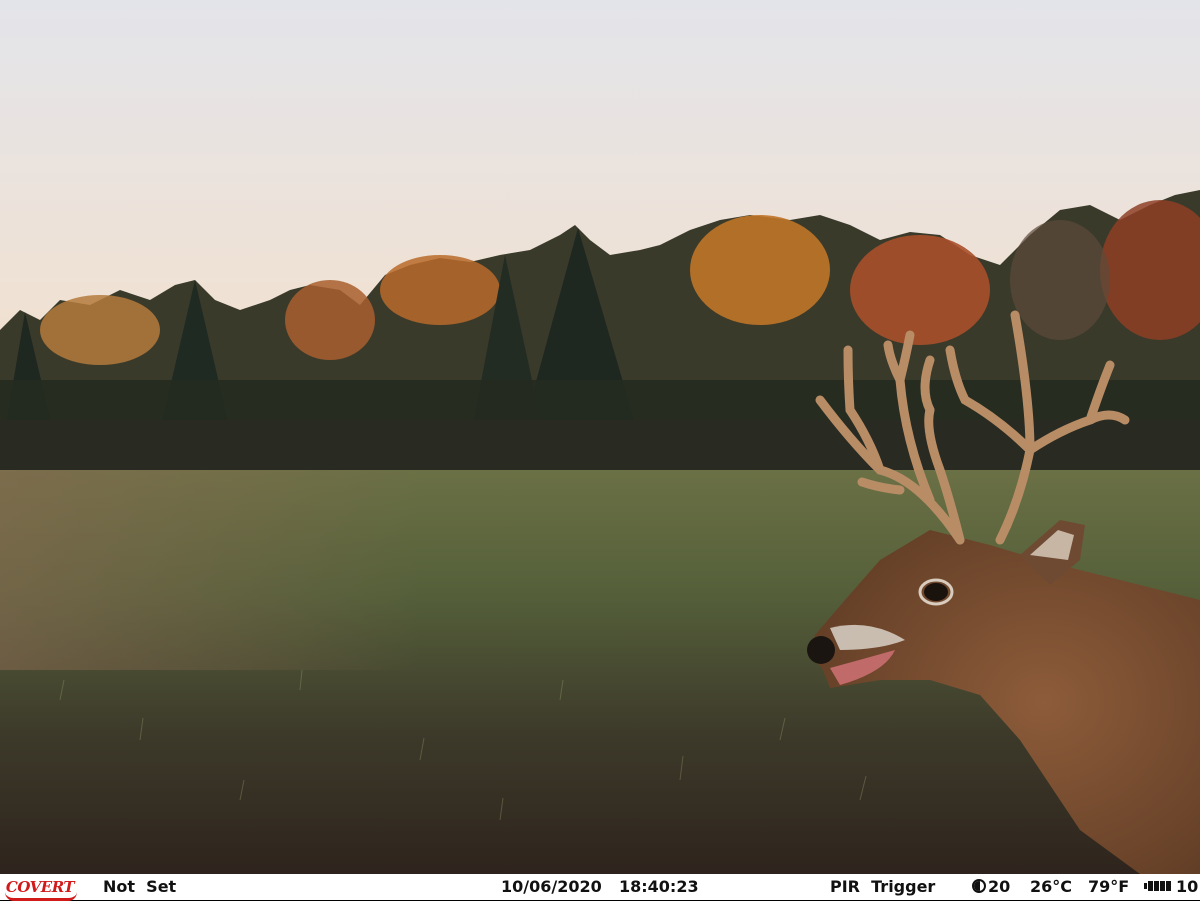  What do you see at coordinates (999, 886) in the screenshot?
I see `moon-phase-value: 20` at bounding box center [999, 886].